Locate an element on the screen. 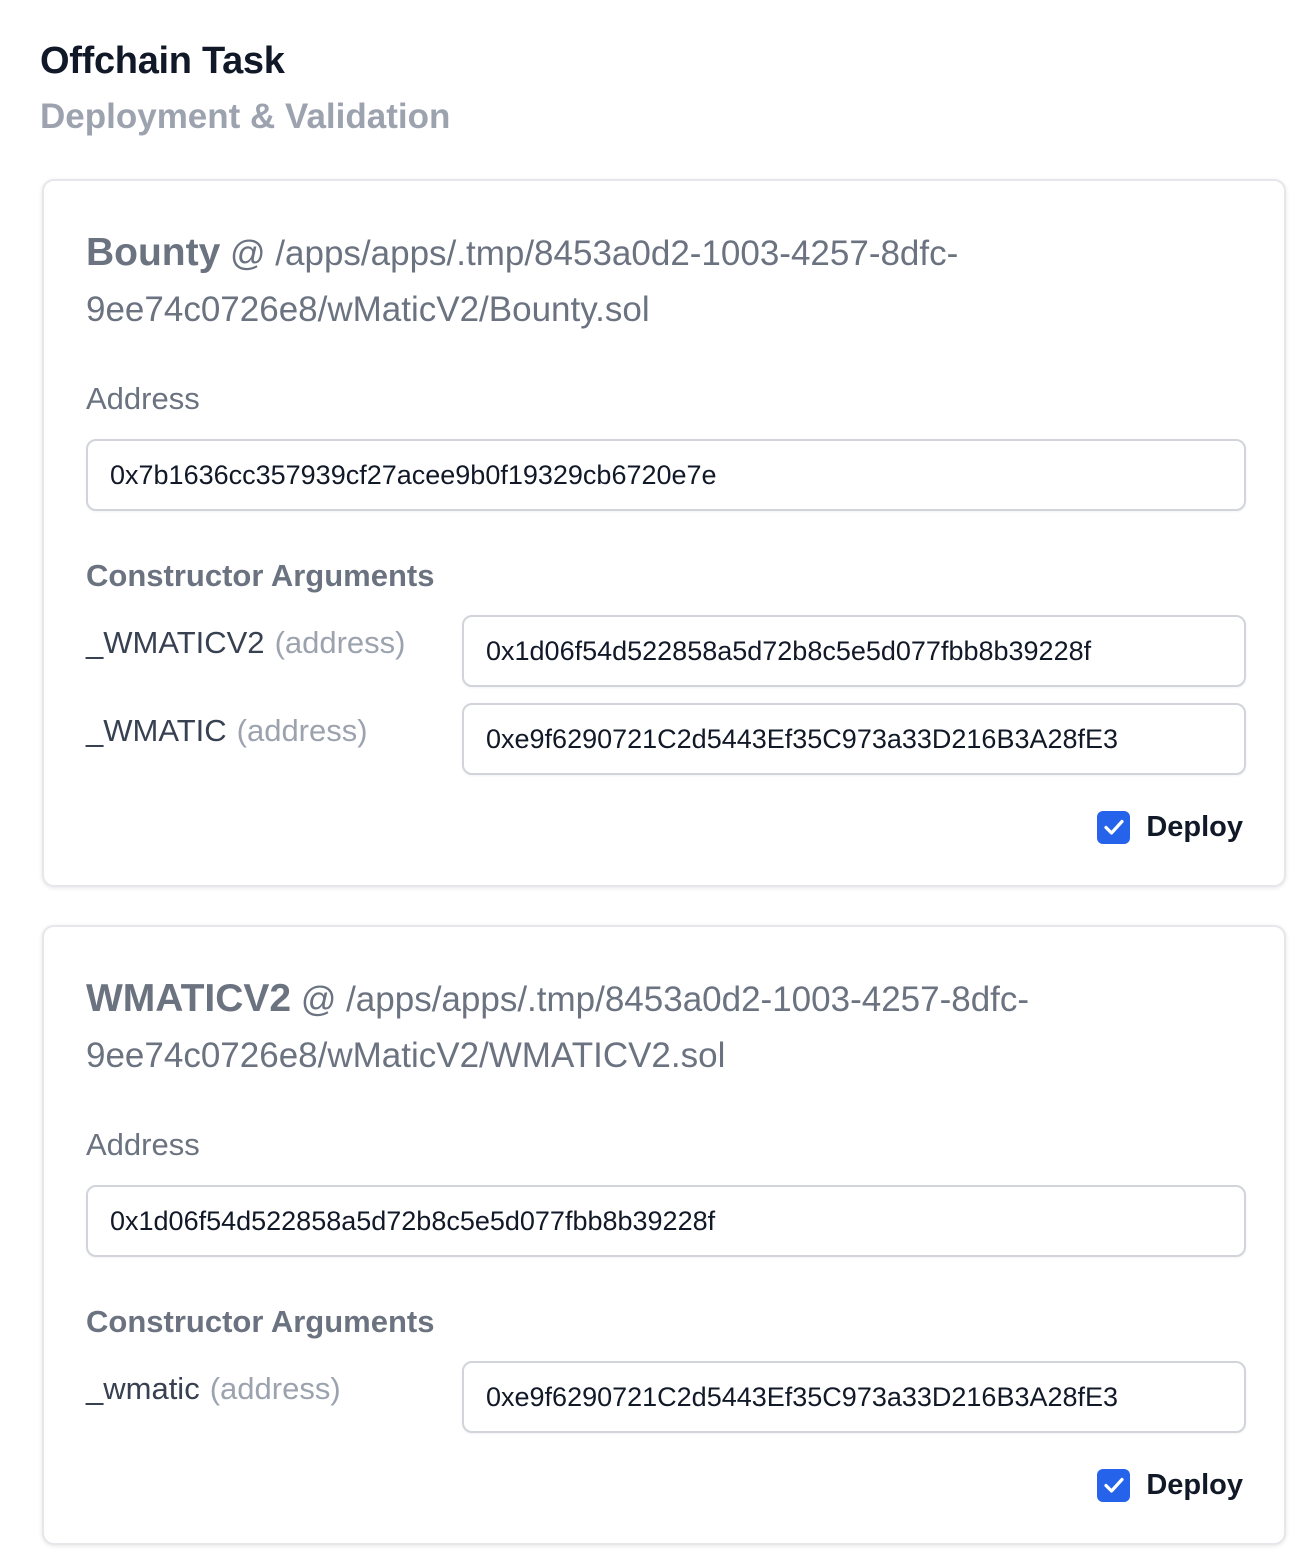 Image resolution: width=1314 pixels, height=1568 pixels. page-title: Offchain Task is located at coordinates (162, 61).